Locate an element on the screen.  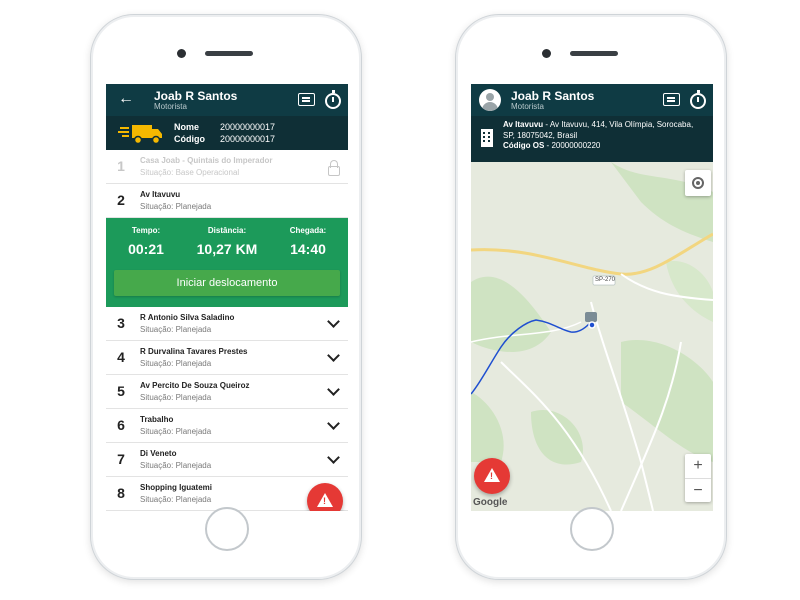
stop-number: 6 is located at coordinates (121, 425).